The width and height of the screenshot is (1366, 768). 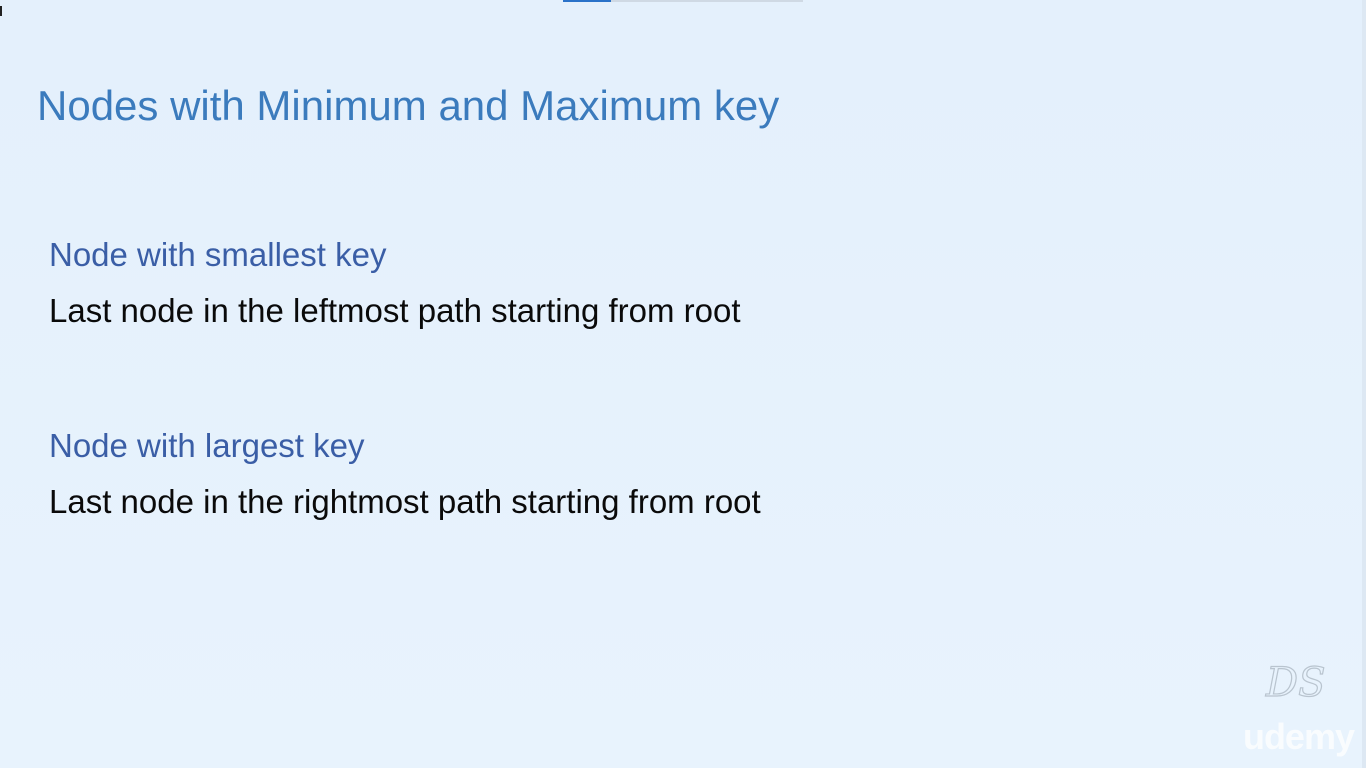 I want to click on slide-title: Nodes with Minimum and Maximum key, so click(x=408, y=105).